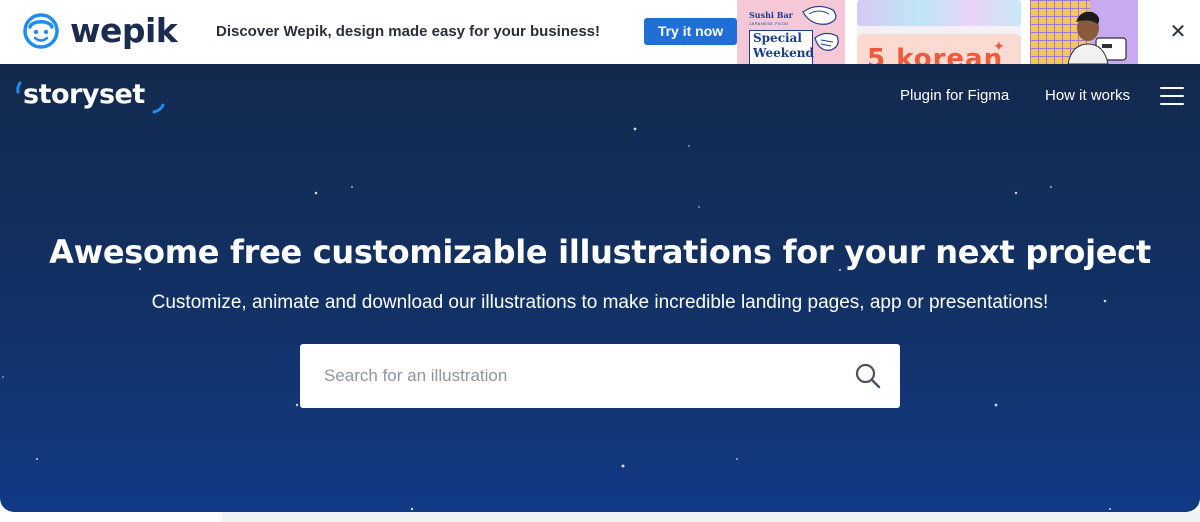 Image resolution: width=1200 pixels, height=522 pixels. I want to click on search-bar, so click(600, 376).